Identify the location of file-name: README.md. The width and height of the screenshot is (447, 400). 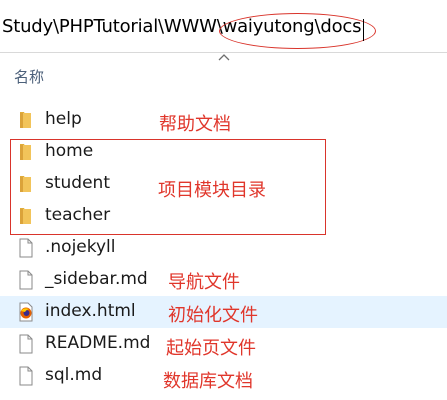
(98, 343).